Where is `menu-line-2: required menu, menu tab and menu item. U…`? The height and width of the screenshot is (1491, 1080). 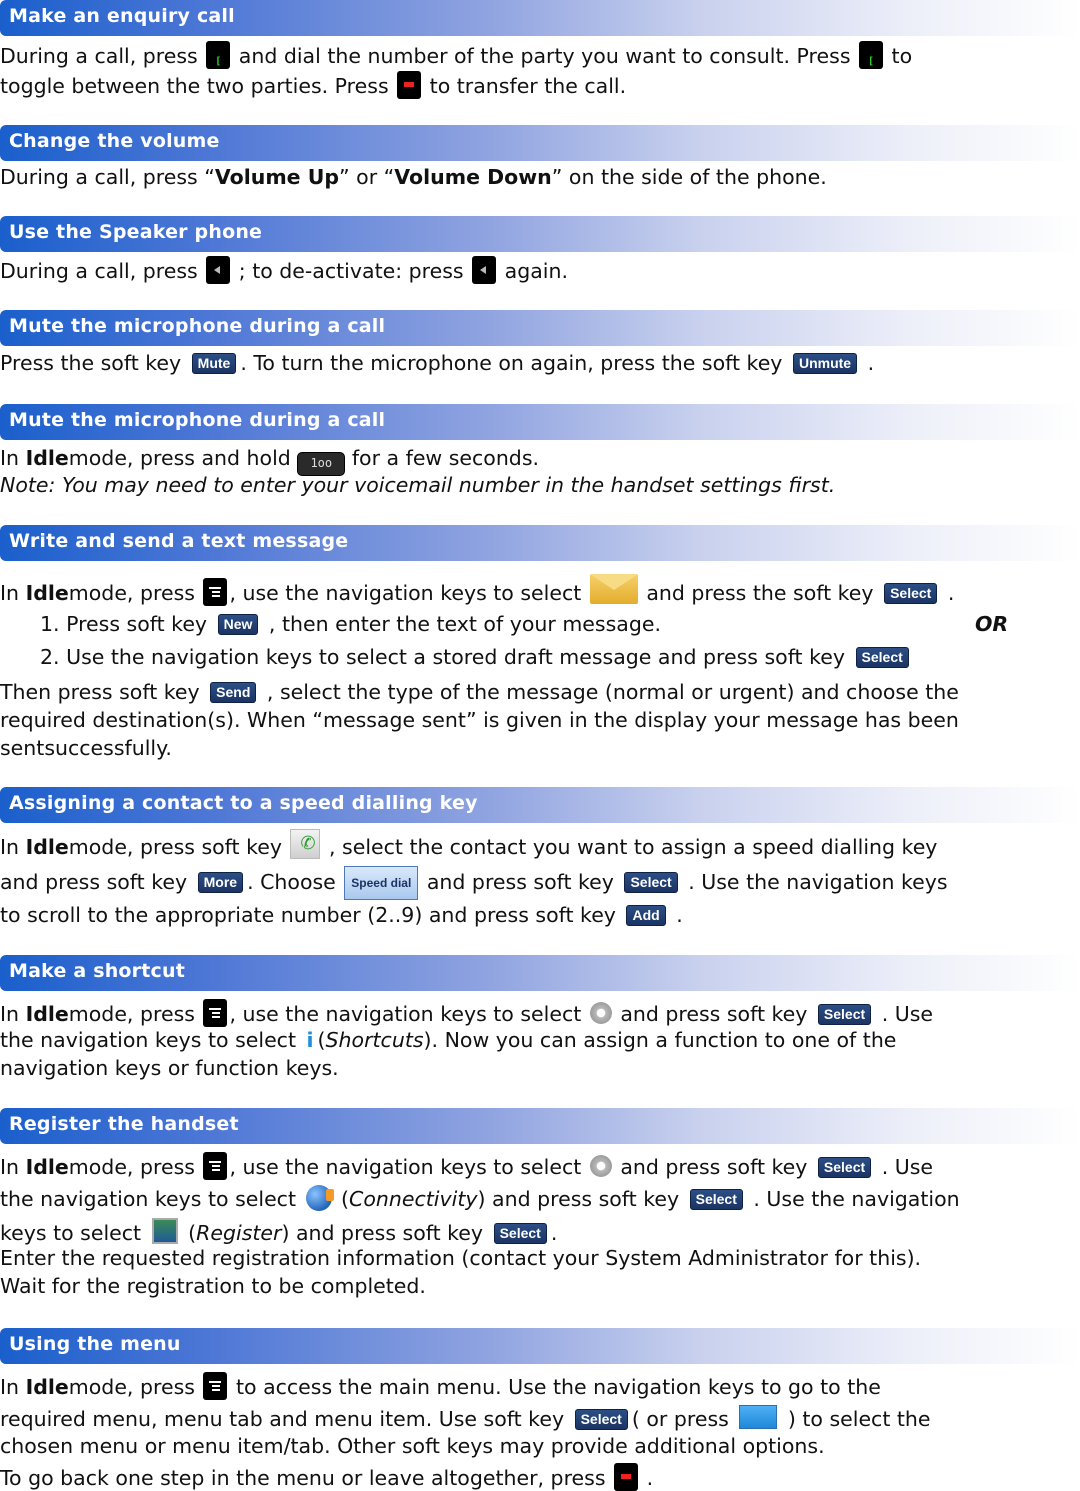
menu-line-2: required menu, menu tab and menu item. U… is located at coordinates (465, 1418).